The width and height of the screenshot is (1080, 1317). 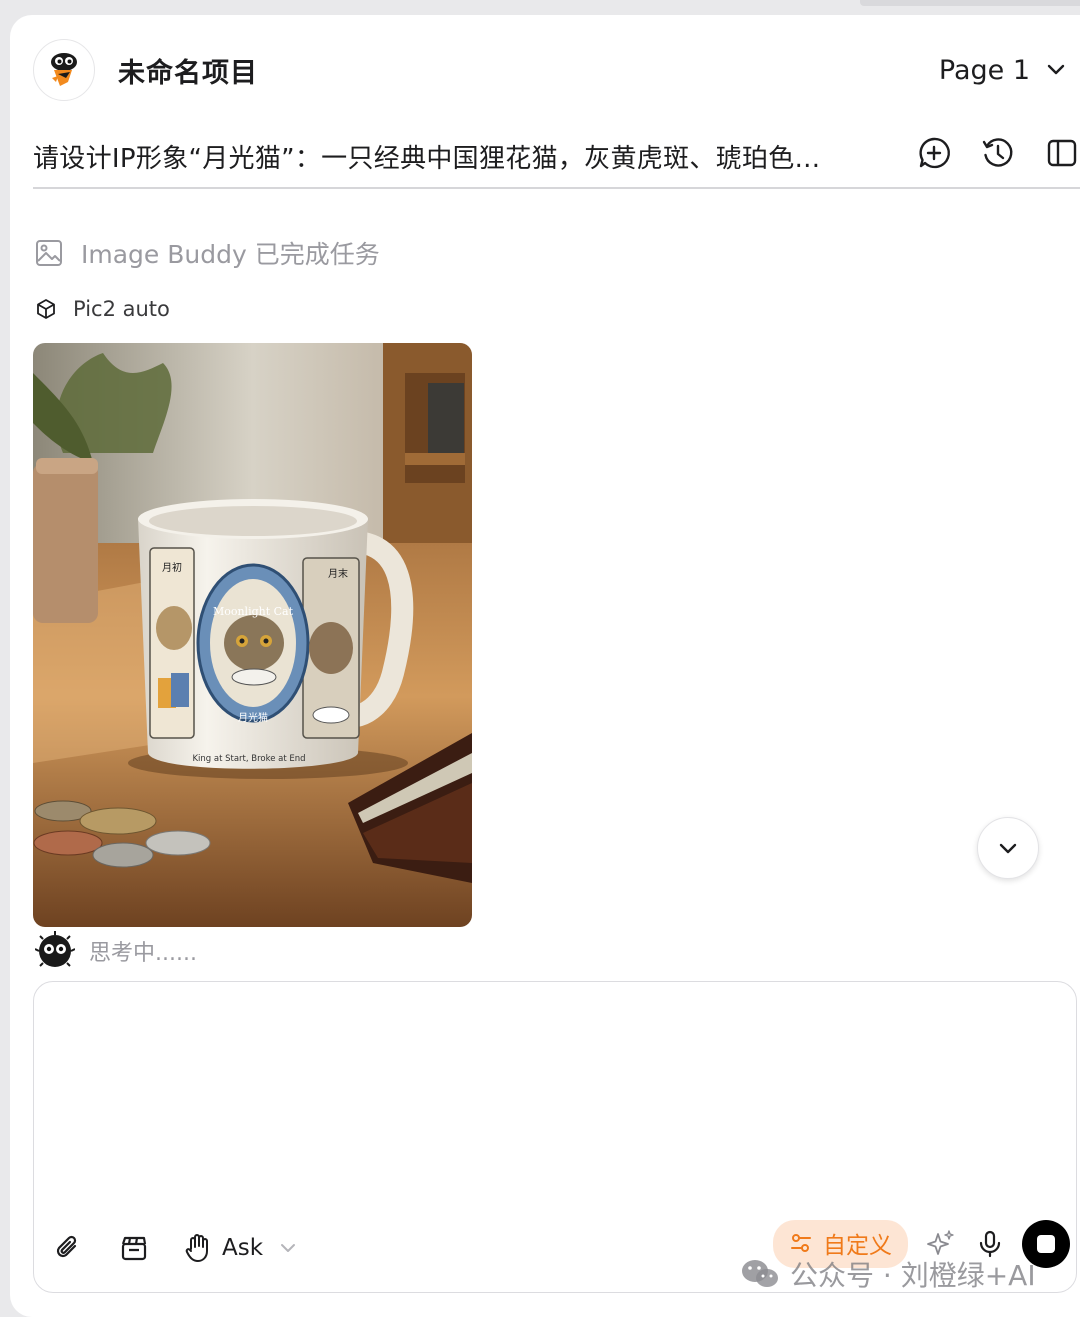 I want to click on attach-button, so click(x=68, y=1248).